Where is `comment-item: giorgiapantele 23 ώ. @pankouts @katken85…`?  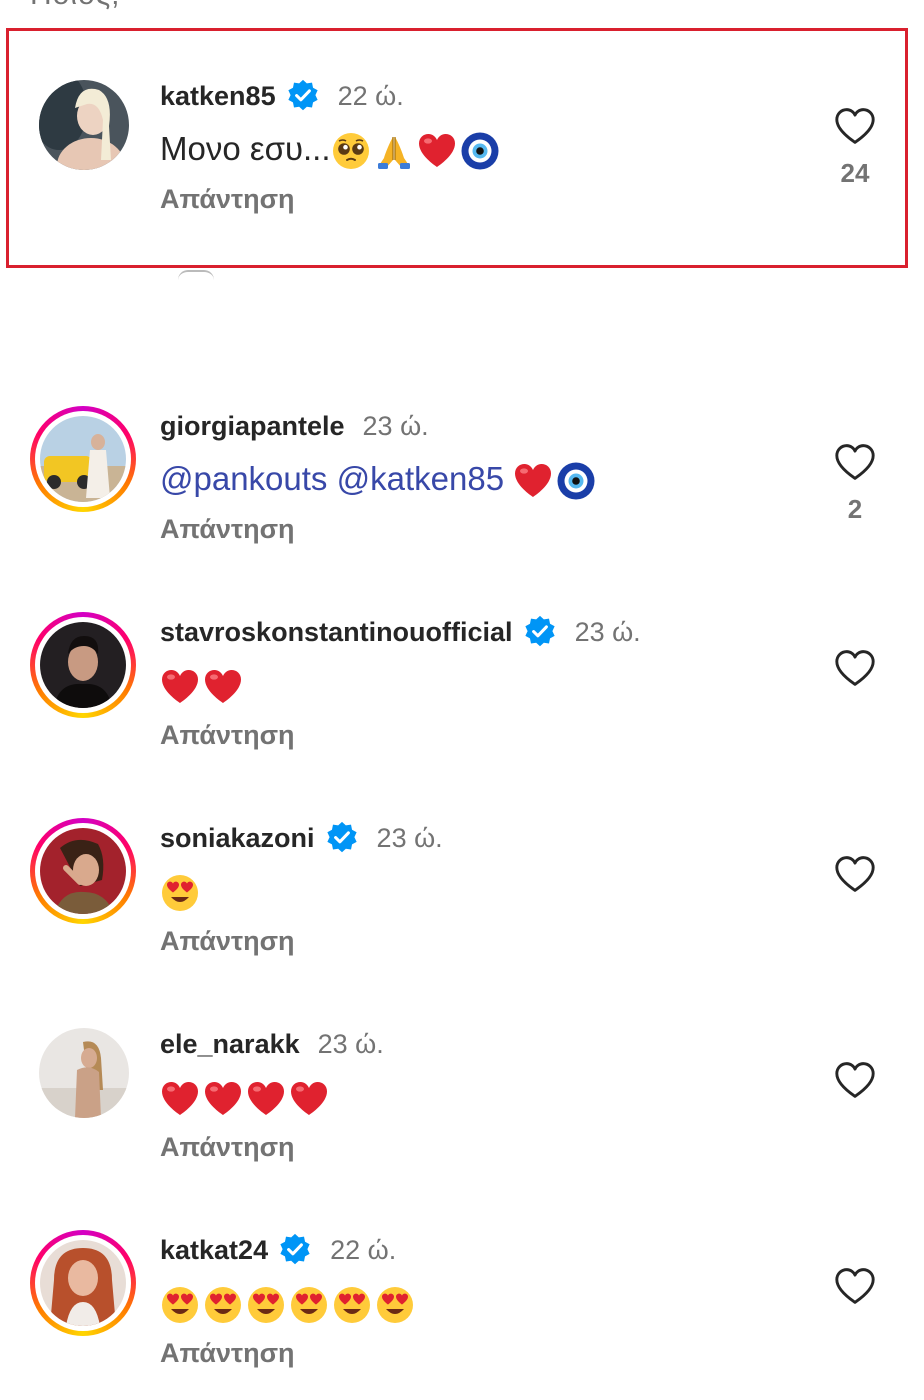 comment-item: giorgiapantele 23 ώ. @pankouts @katken85… is located at coordinates (462, 491).